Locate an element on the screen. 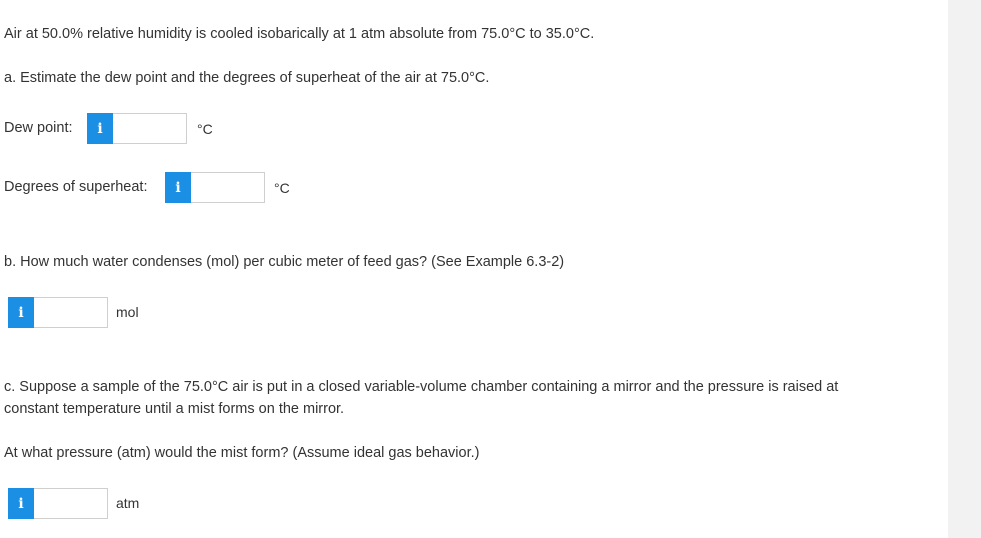 The height and width of the screenshot is (538, 981). mist-pressure-input is located at coordinates (71, 503).